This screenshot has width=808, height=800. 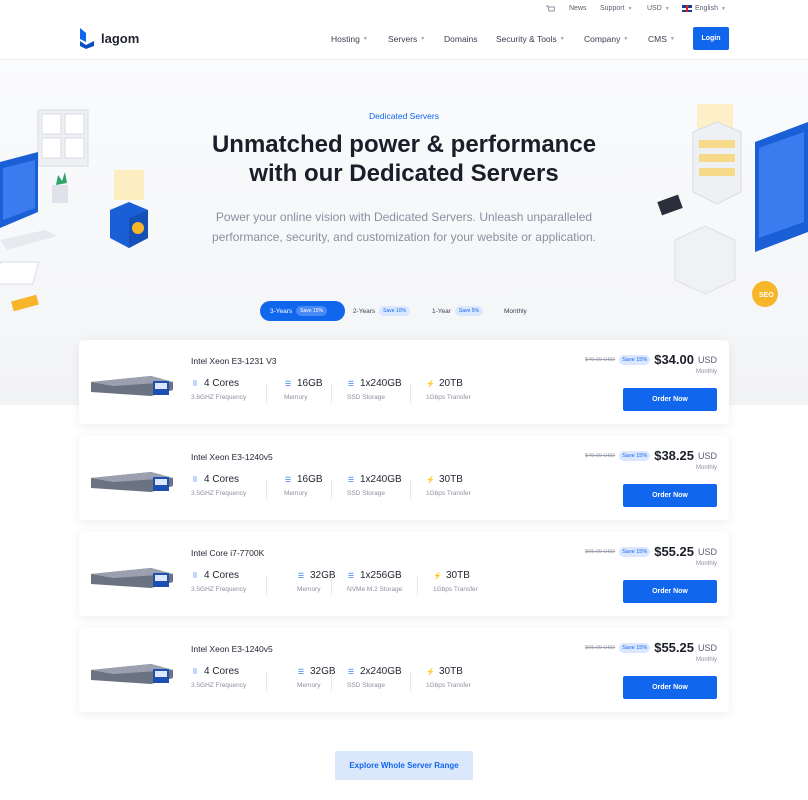 I want to click on spec-label: 3.5GHZ Frequency, so click(x=219, y=493).